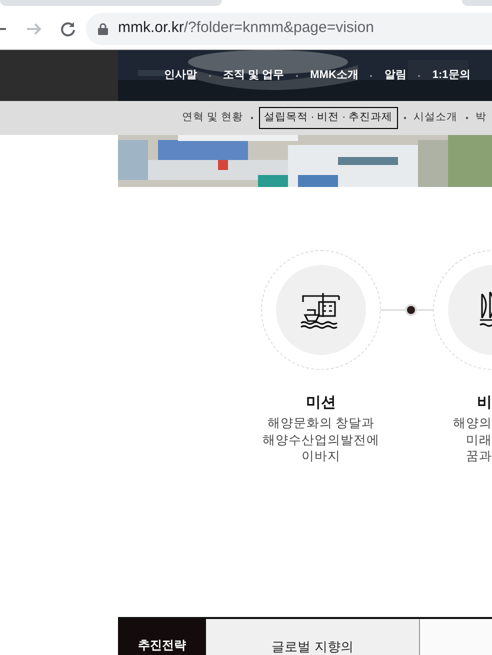  I want to click on value-description: 해양의 미래 꿈과, so click(472, 439).